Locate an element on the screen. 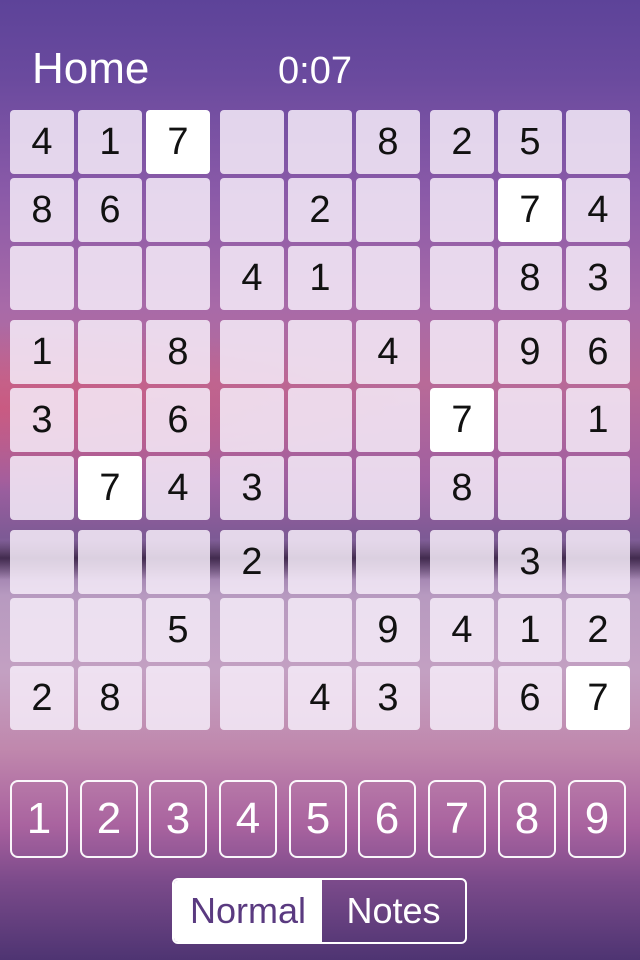 The image size is (640, 960). sudoku-cell-r5c2 is located at coordinates (110, 420).